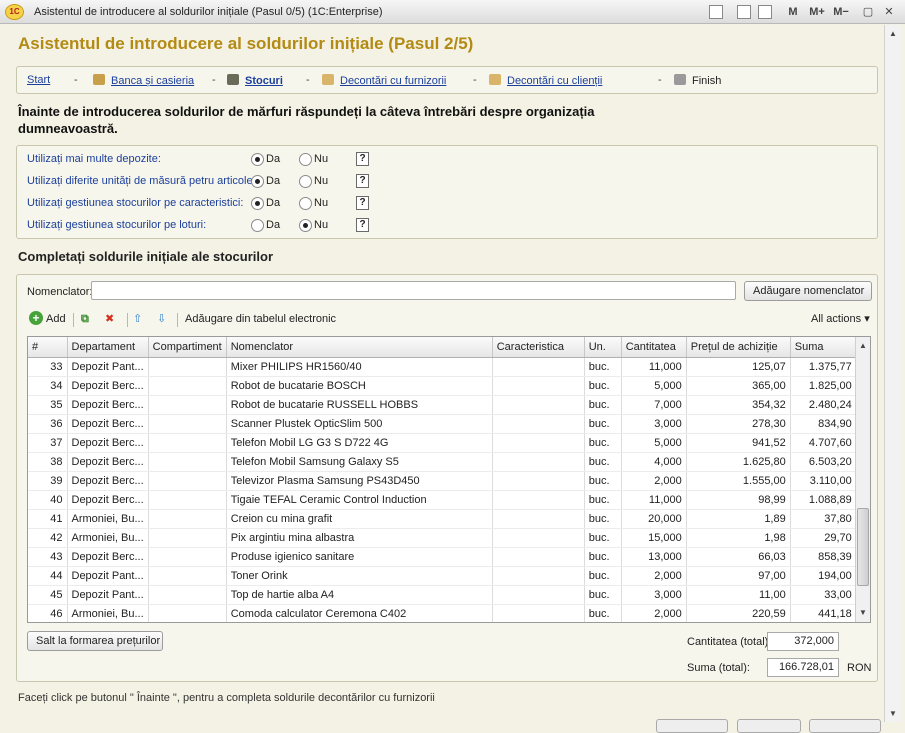 The width and height of the screenshot is (905, 733). What do you see at coordinates (823, 347) in the screenshot?
I see `column-header: Suma` at bounding box center [823, 347].